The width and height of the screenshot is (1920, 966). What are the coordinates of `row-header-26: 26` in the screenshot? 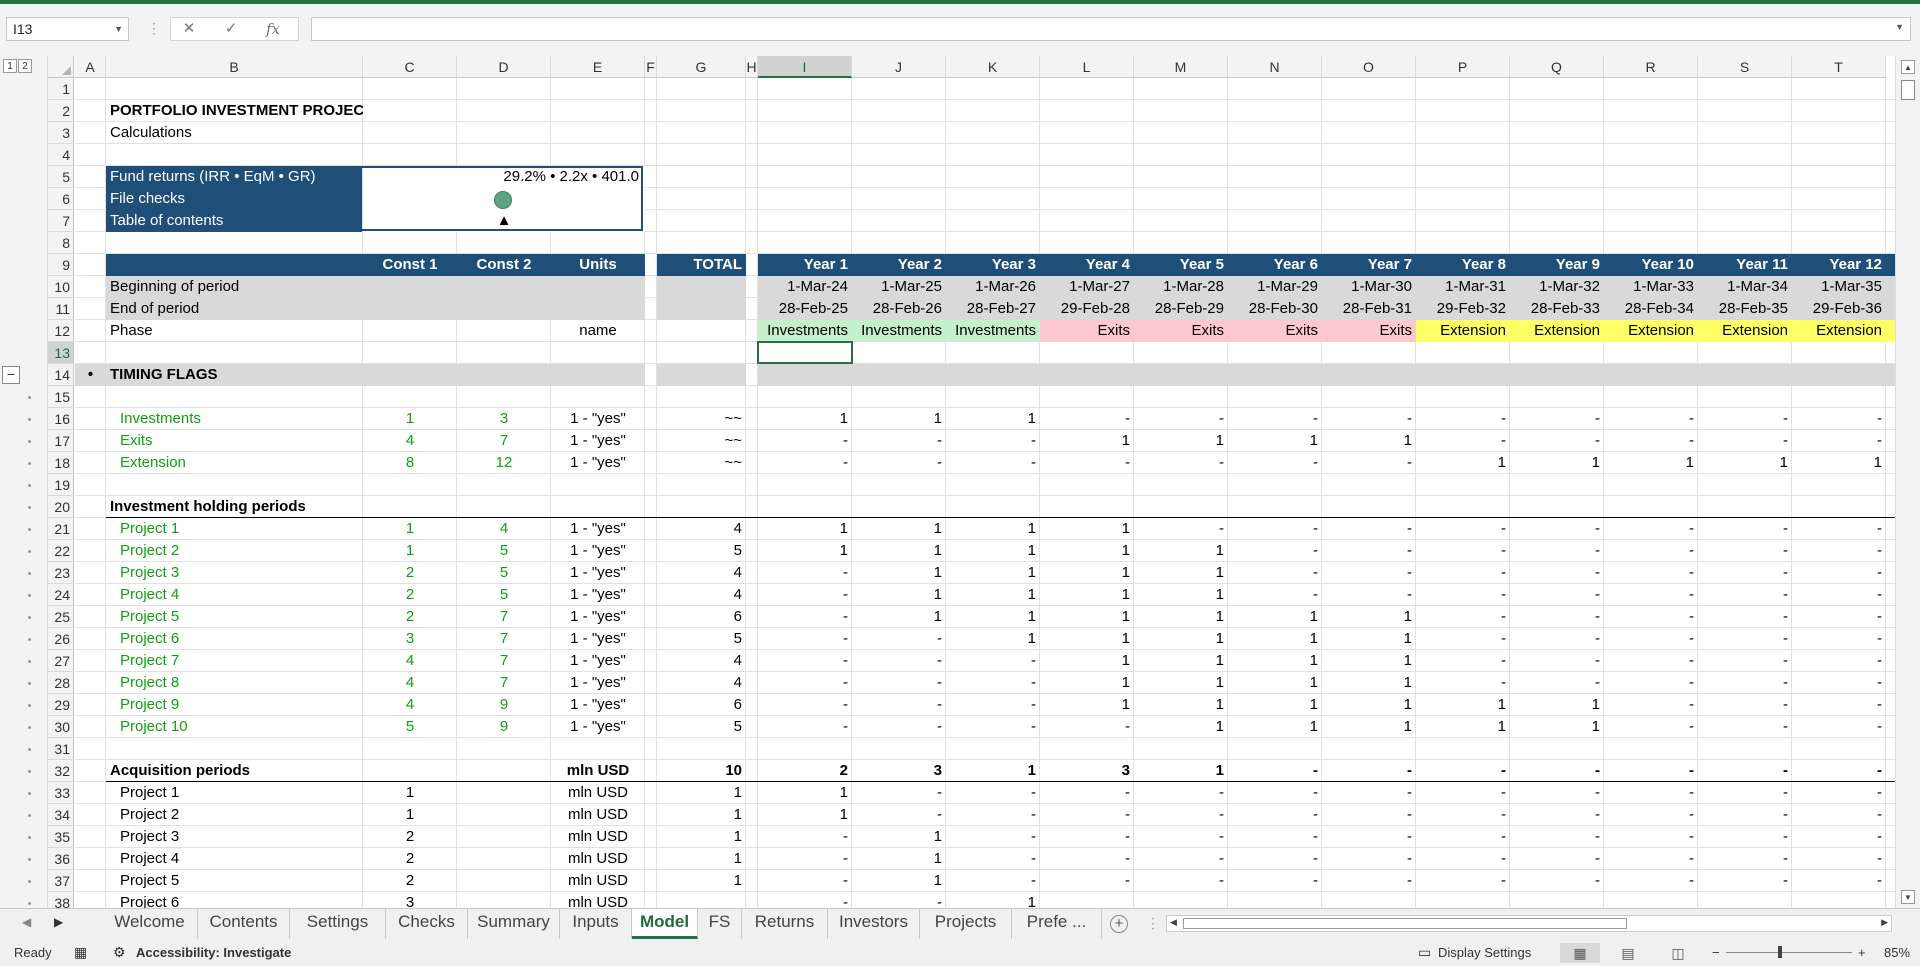 It's located at (61, 639).